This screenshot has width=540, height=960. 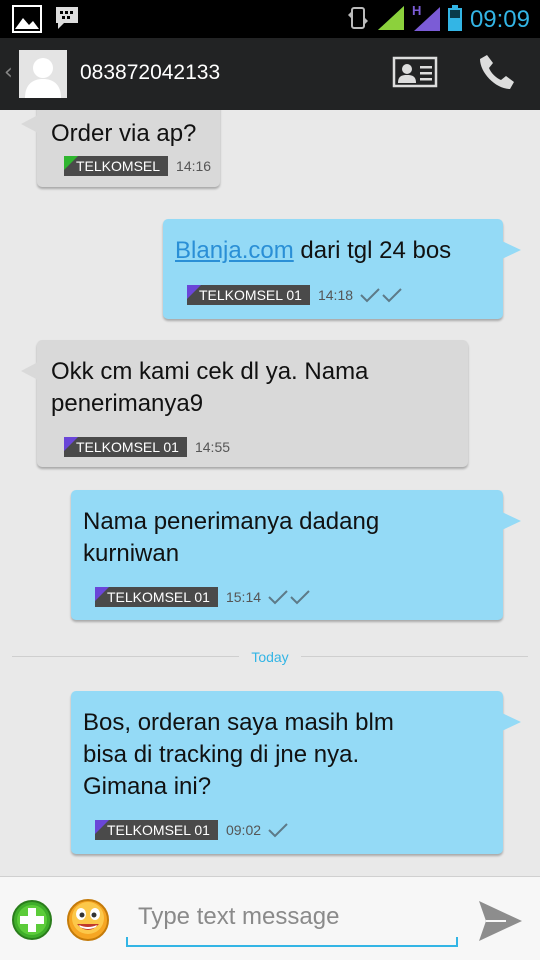 What do you see at coordinates (243, 597) in the screenshot?
I see `message-time: 15:14` at bounding box center [243, 597].